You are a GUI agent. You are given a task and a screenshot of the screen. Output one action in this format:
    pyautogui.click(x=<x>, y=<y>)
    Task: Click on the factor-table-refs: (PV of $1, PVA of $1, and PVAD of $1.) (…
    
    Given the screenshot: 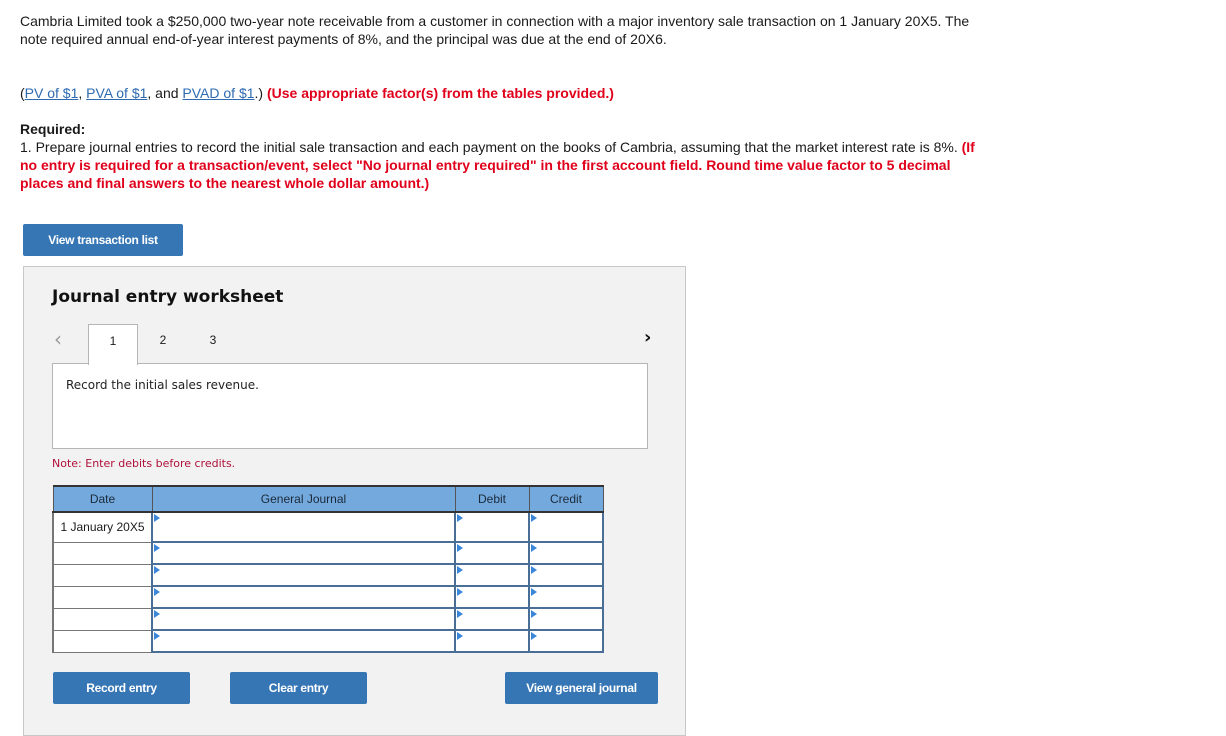 What is the action you would take?
    pyautogui.click(x=317, y=93)
    